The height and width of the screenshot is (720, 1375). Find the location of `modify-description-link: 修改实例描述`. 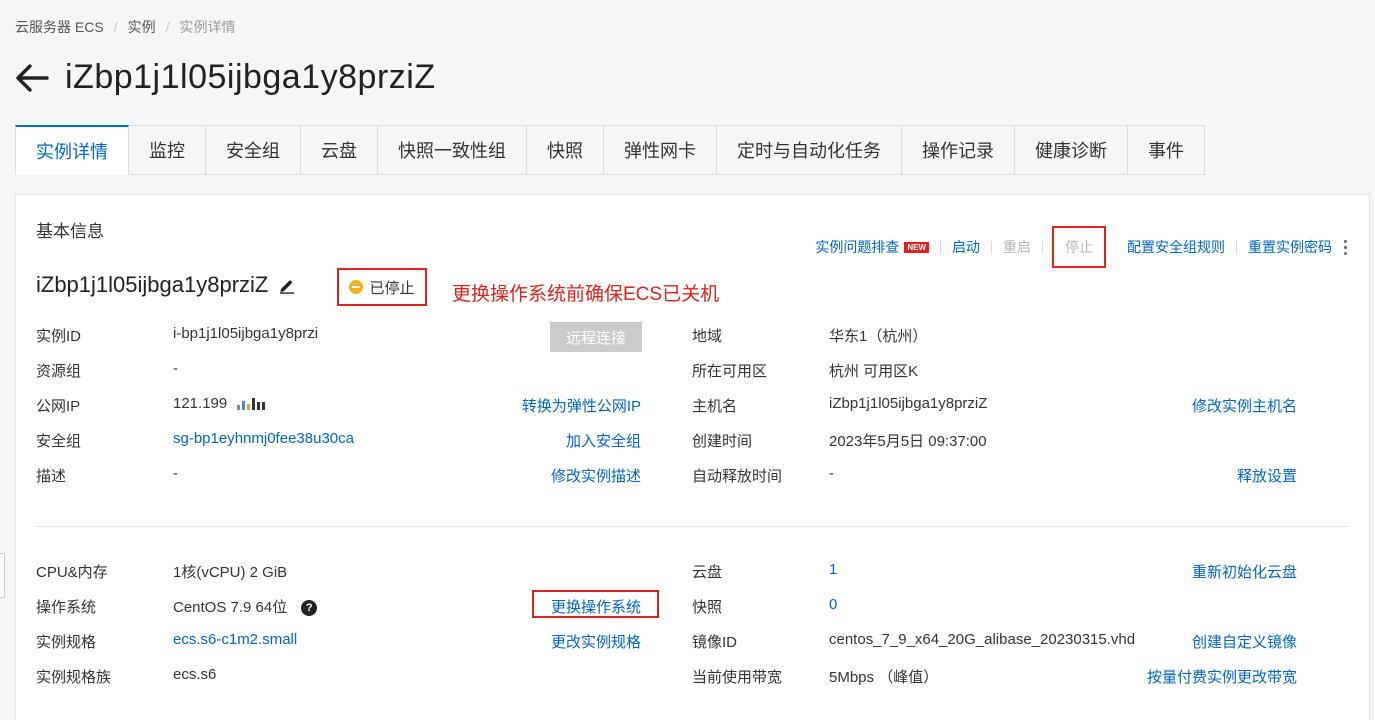

modify-description-link: 修改实例描述 is located at coordinates (596, 475).